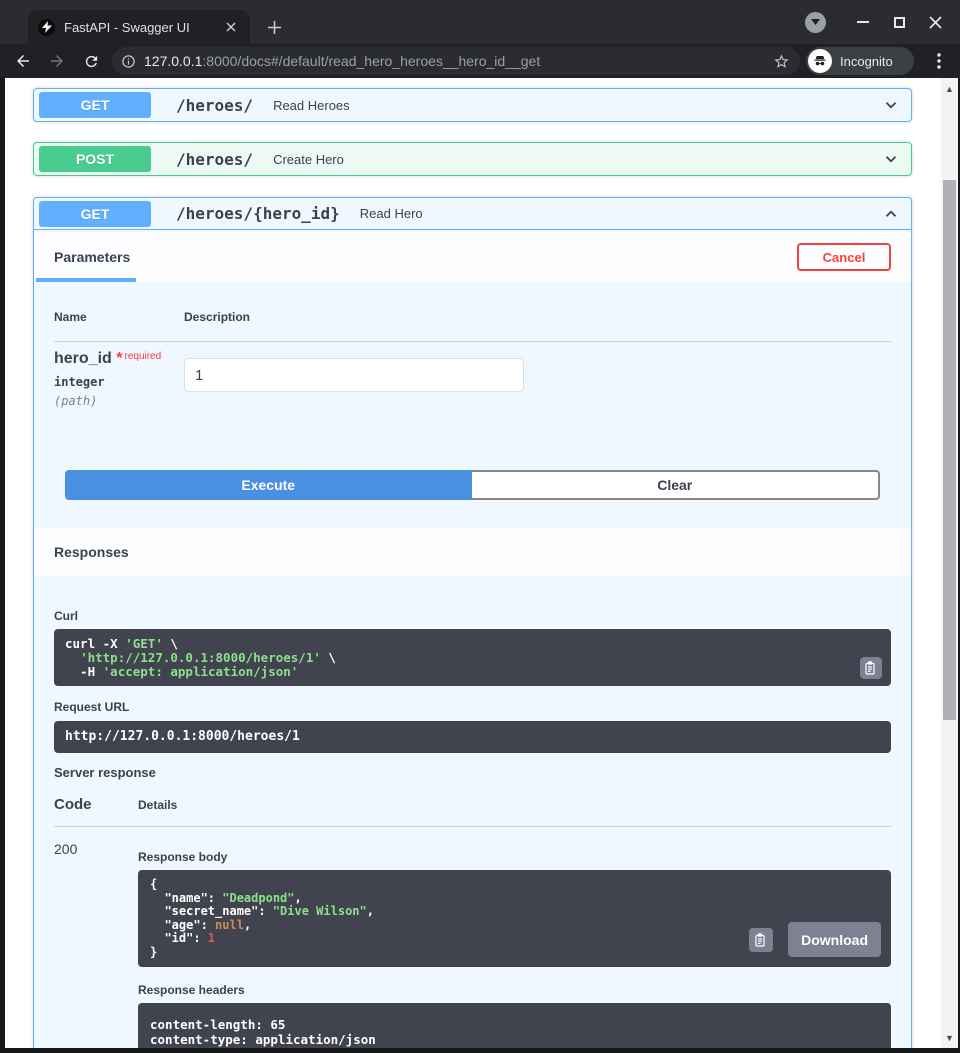 This screenshot has width=960, height=1053. I want to click on response-body-label: Response body, so click(183, 857).